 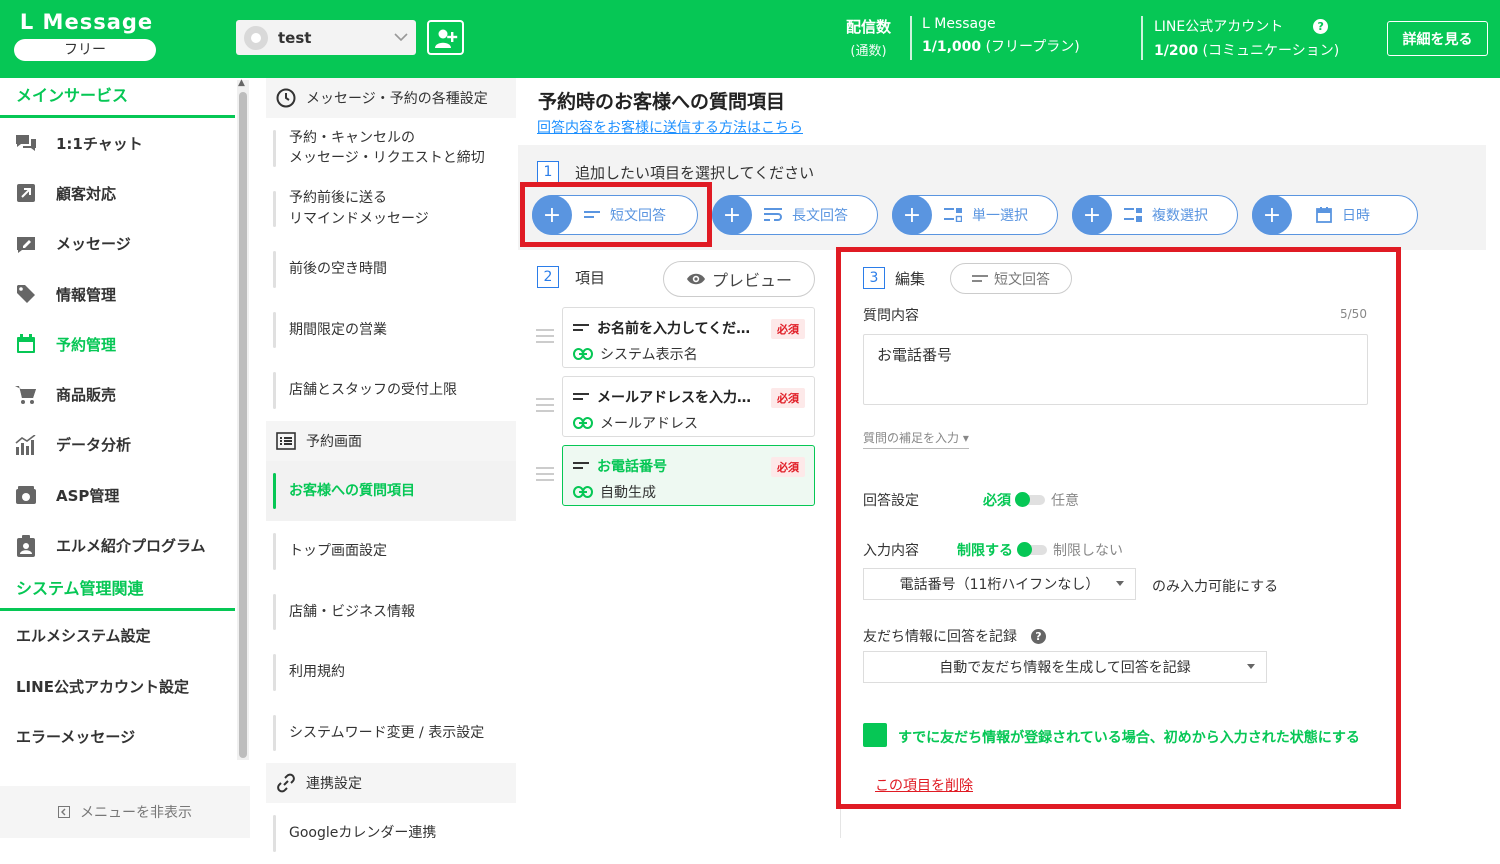 What do you see at coordinates (1437, 38) in the screenshot?
I see `detail-button: 詳細を見る` at bounding box center [1437, 38].